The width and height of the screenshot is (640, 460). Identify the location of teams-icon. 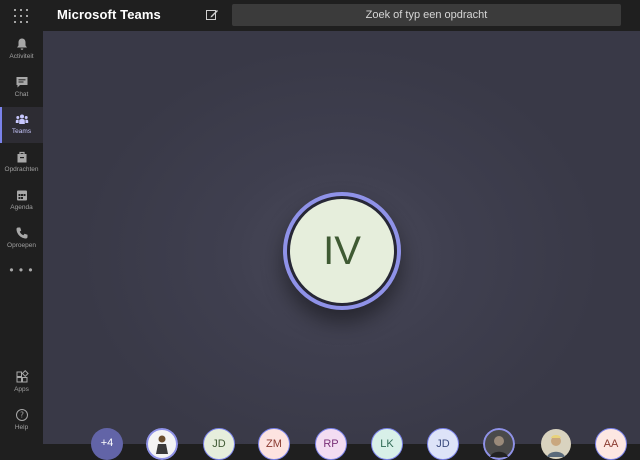
(21, 119).